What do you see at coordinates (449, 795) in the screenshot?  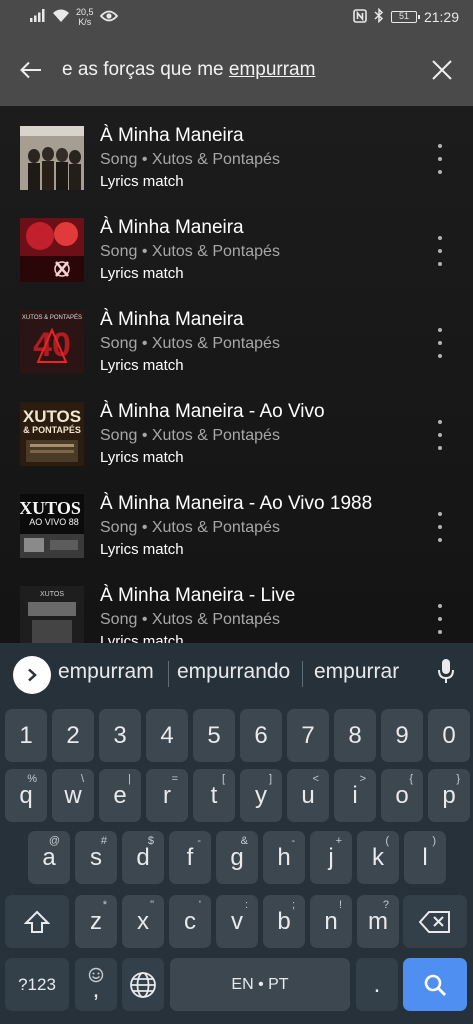 I see `key-p: p}` at bounding box center [449, 795].